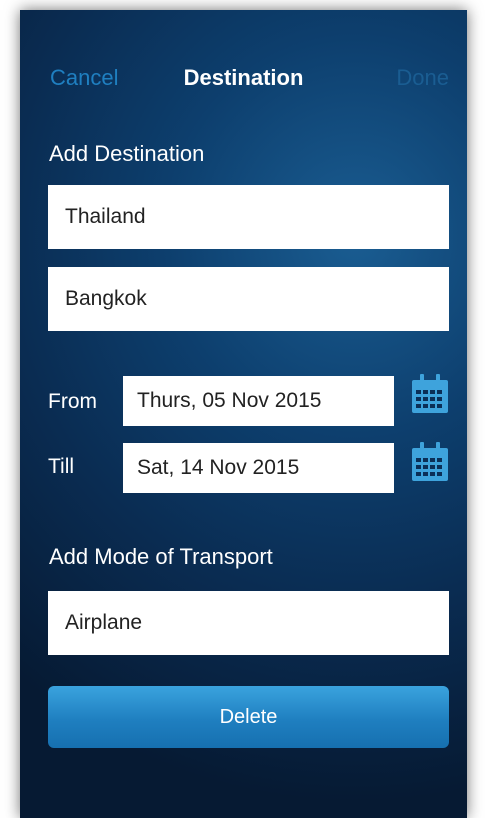  Describe the element at coordinates (248, 299) in the screenshot. I see `city-input` at that location.